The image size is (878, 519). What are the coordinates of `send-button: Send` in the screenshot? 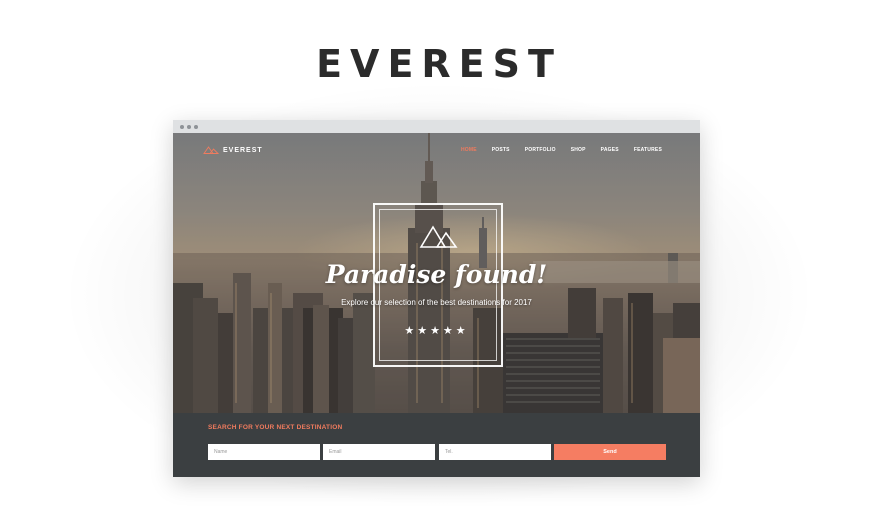 It's located at (610, 452).